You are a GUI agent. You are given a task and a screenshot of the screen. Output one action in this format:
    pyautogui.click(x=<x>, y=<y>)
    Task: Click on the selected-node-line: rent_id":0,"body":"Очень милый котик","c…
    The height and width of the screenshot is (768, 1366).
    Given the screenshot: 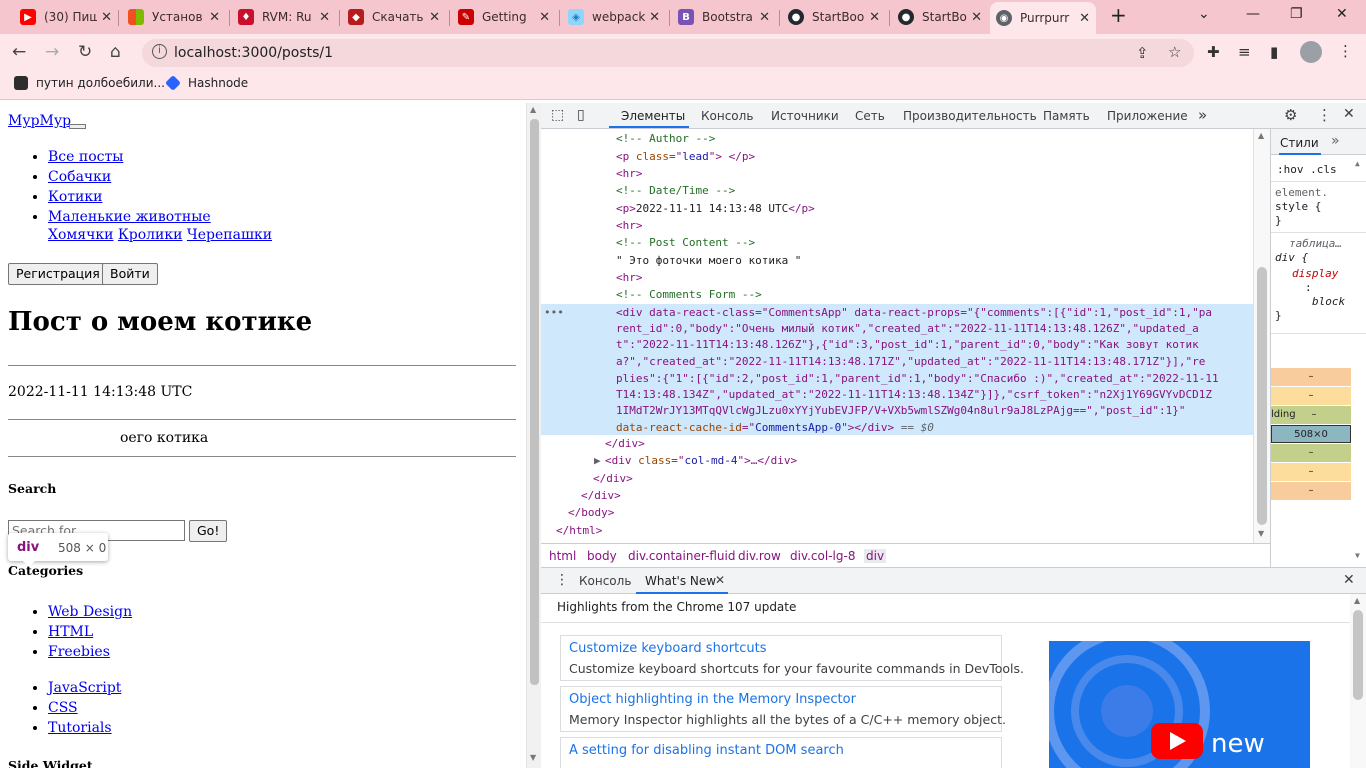 What is the action you would take?
    pyautogui.click(x=907, y=328)
    